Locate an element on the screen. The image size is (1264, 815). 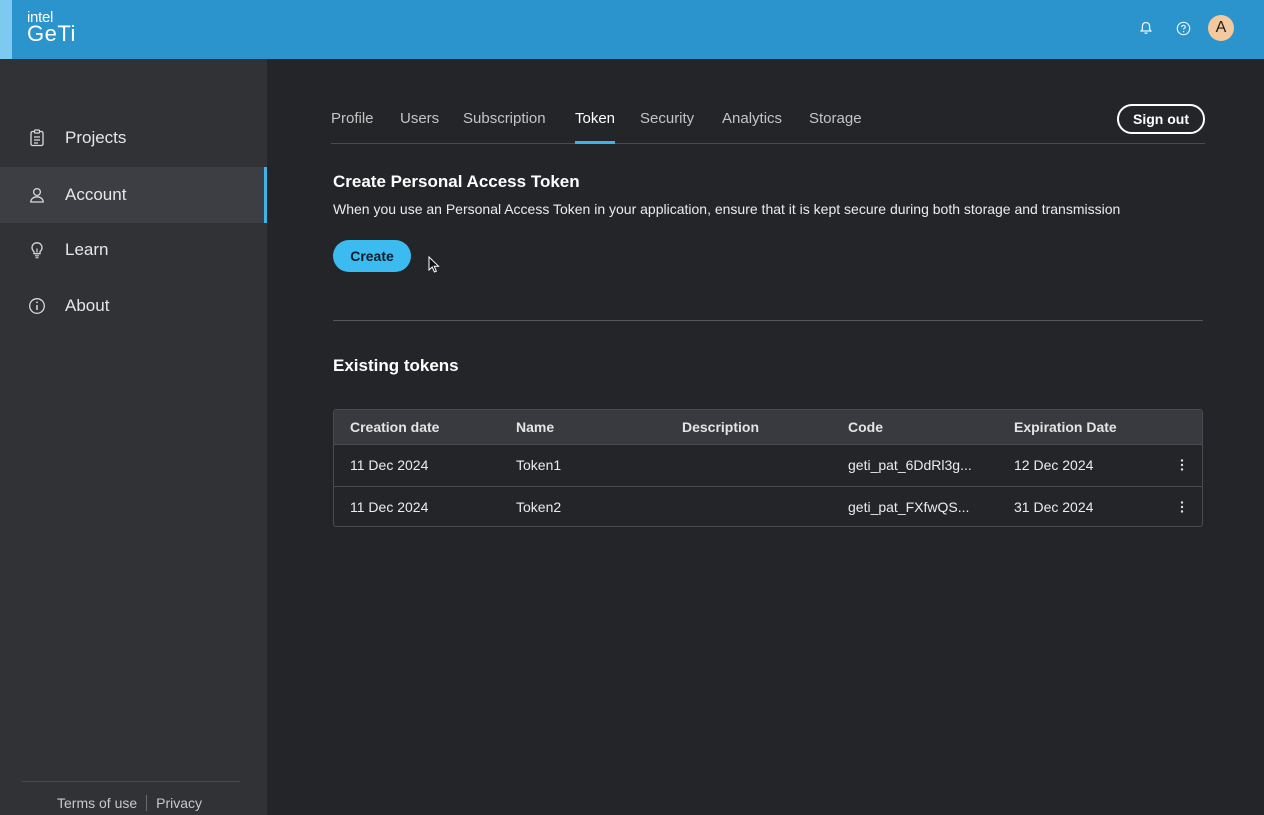
geti-logo: intel GeTi is located at coordinates (51, 27).